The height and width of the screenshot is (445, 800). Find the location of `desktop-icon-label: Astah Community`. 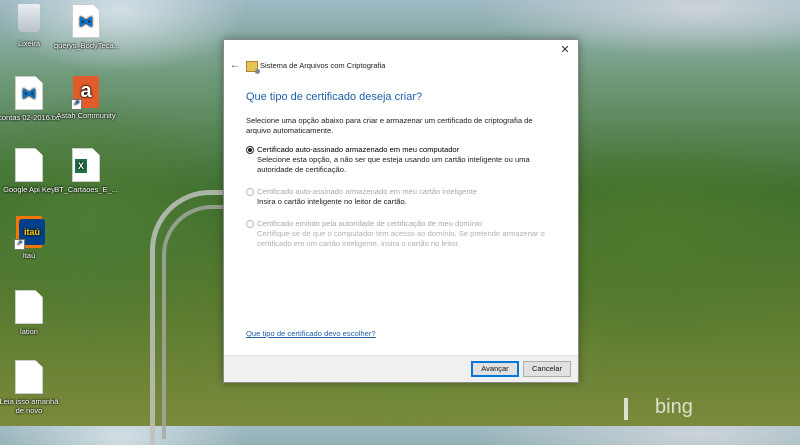

desktop-icon-label: Astah Community is located at coordinates (86, 115).